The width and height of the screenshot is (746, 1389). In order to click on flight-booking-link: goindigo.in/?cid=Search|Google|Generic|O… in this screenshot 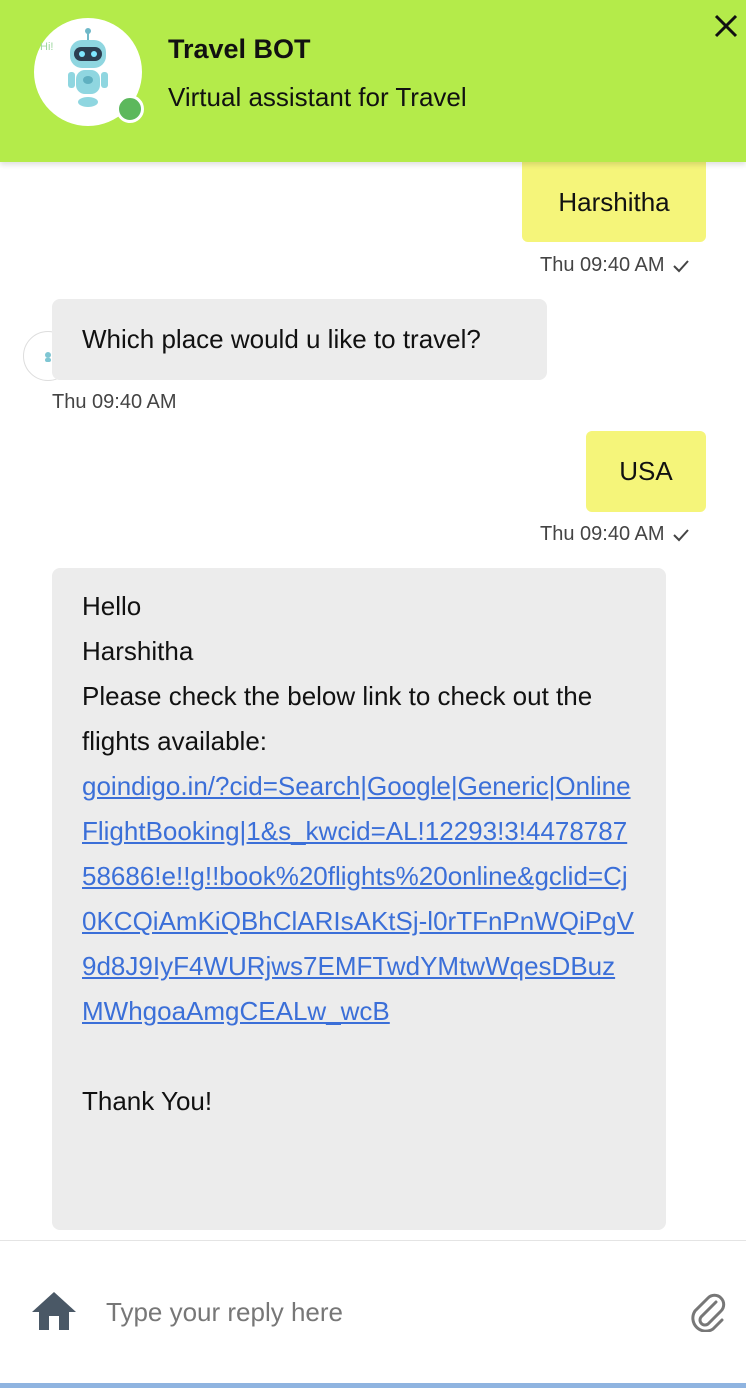, I will do `click(359, 899)`.